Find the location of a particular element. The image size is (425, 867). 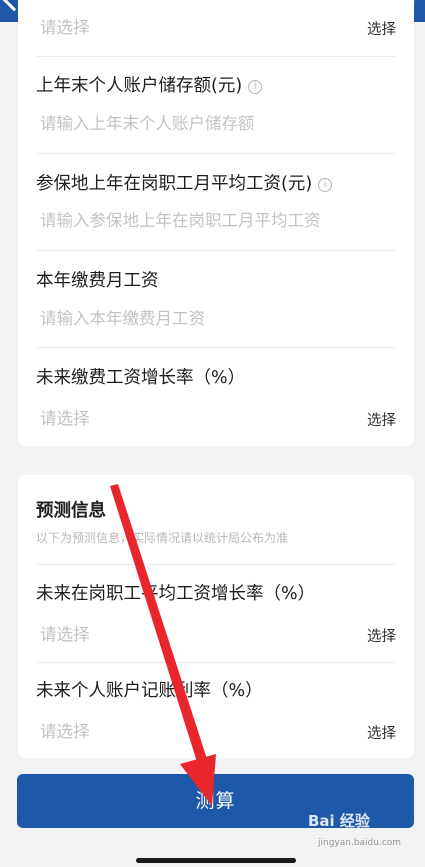

home-indicator is located at coordinates (216, 860).